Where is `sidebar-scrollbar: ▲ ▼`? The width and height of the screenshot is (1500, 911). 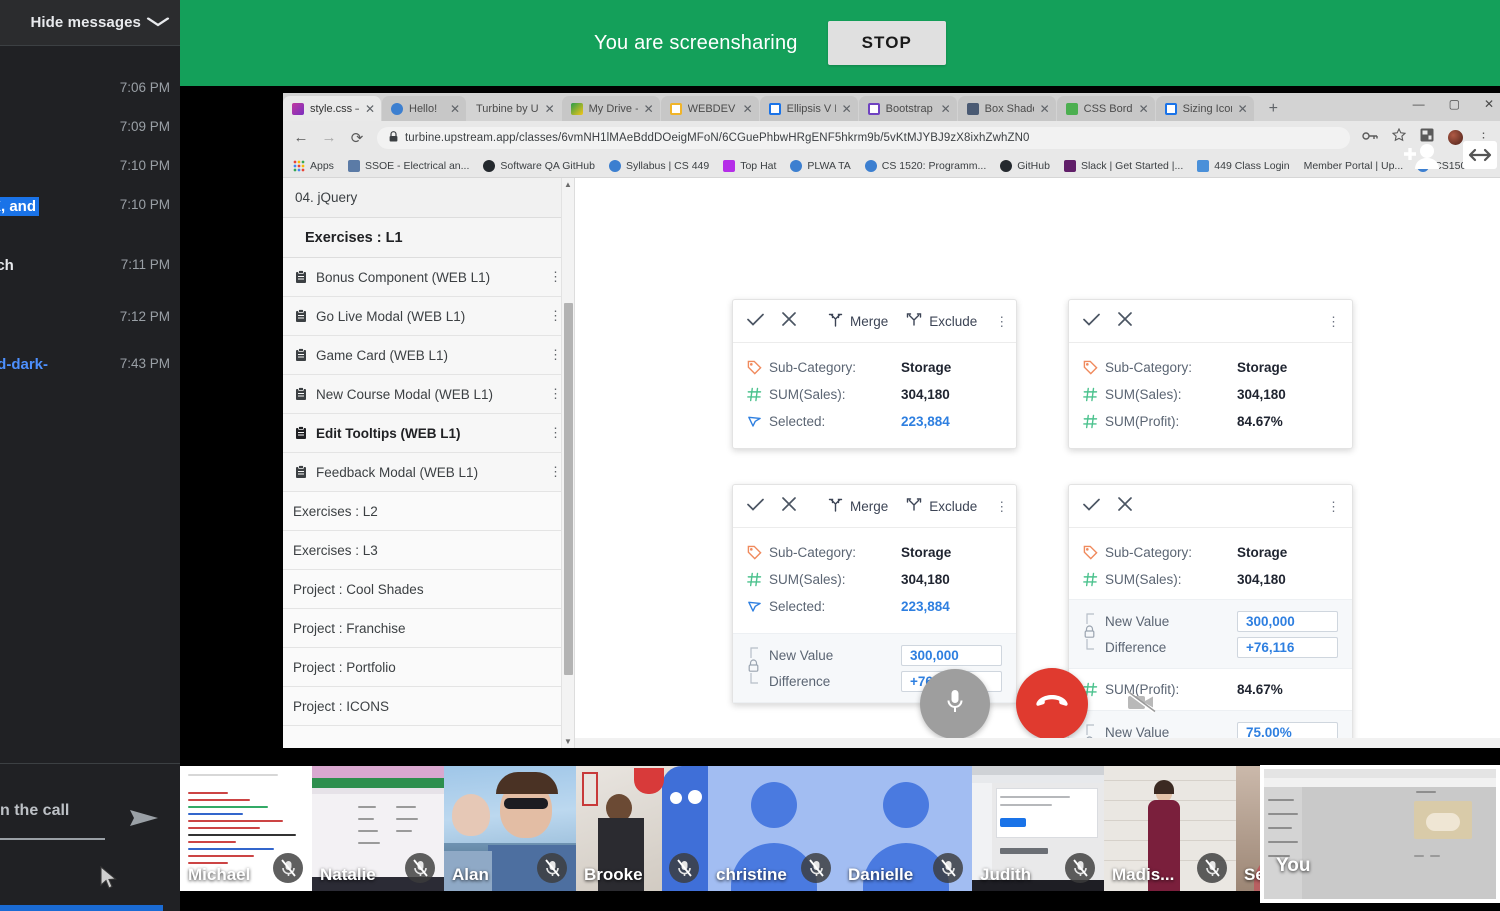
sidebar-scrollbar: ▲ ▼ is located at coordinates (567, 463).